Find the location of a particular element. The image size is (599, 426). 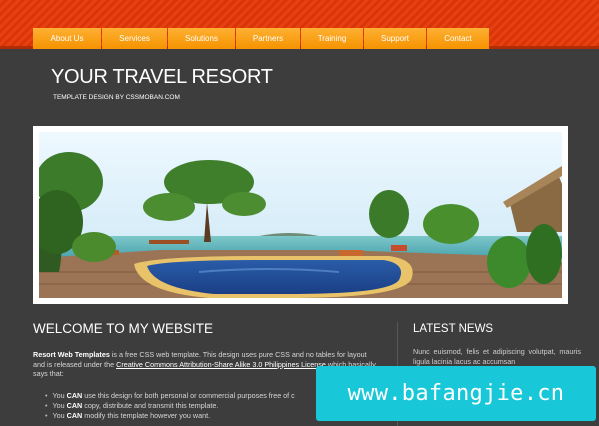

watermark-badge: www.bafangjie.cn is located at coordinates (456, 393).